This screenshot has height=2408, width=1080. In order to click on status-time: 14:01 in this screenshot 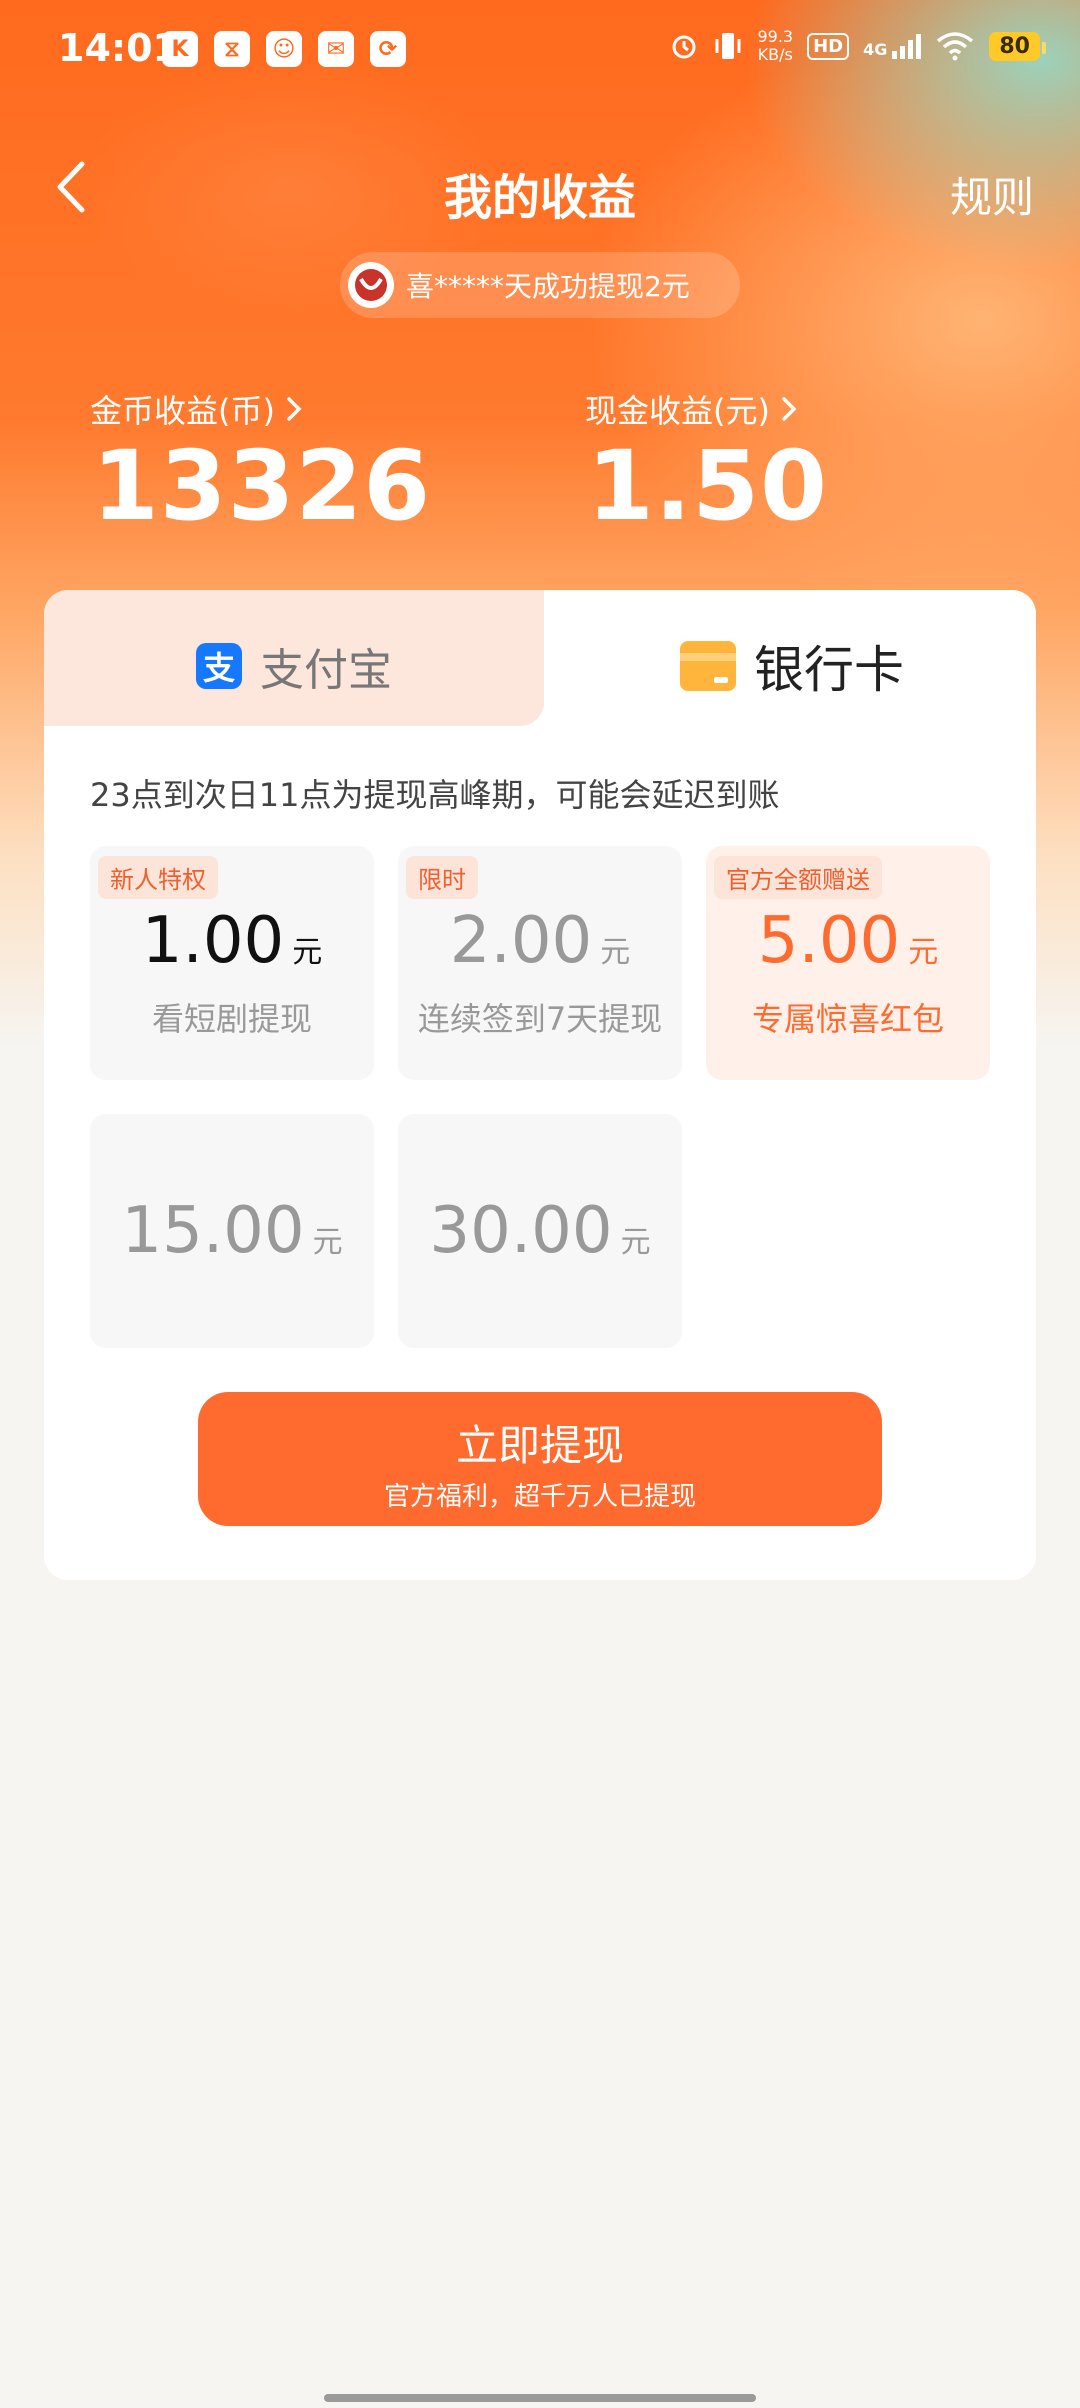, I will do `click(118, 48)`.